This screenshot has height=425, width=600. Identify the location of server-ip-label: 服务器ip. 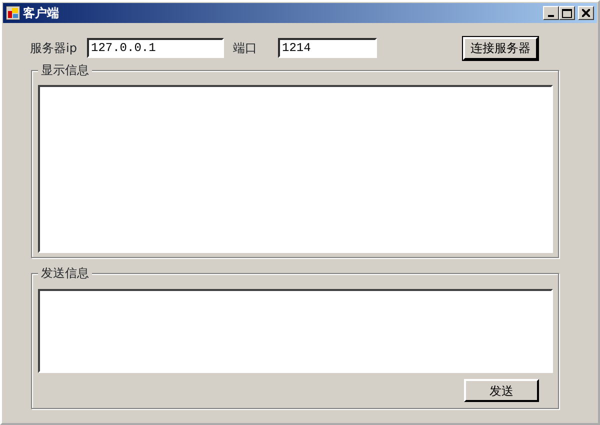
(54, 48).